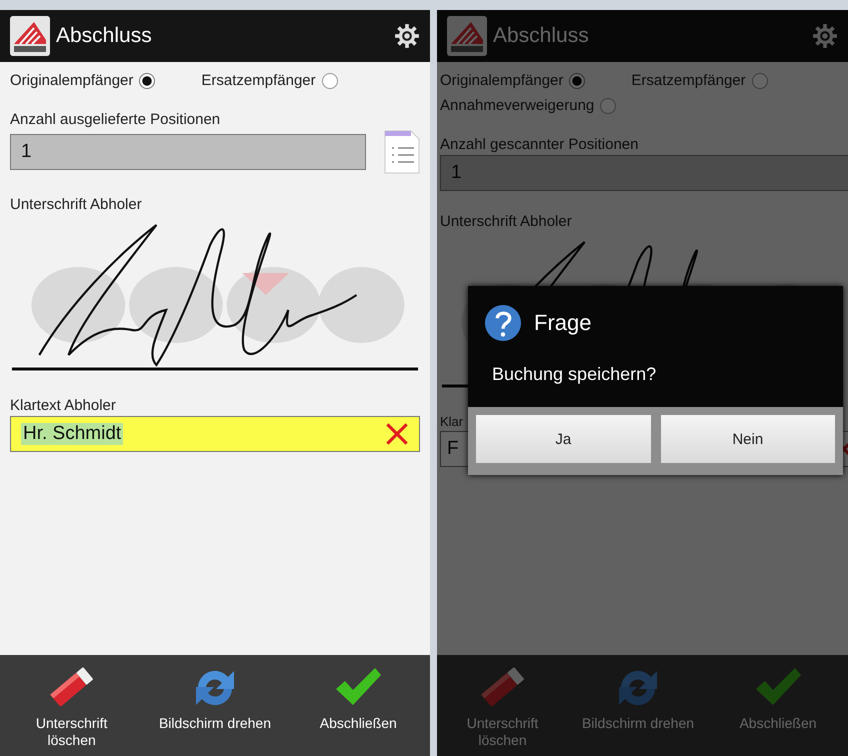 The image size is (848, 756). What do you see at coordinates (83, 80) in the screenshot?
I see `radio-option: Originalempfänger` at bounding box center [83, 80].